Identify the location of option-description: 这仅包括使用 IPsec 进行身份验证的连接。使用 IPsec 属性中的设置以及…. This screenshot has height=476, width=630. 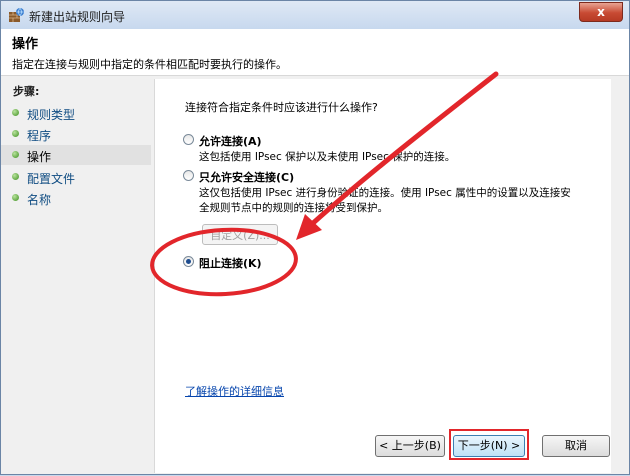
(385, 193).